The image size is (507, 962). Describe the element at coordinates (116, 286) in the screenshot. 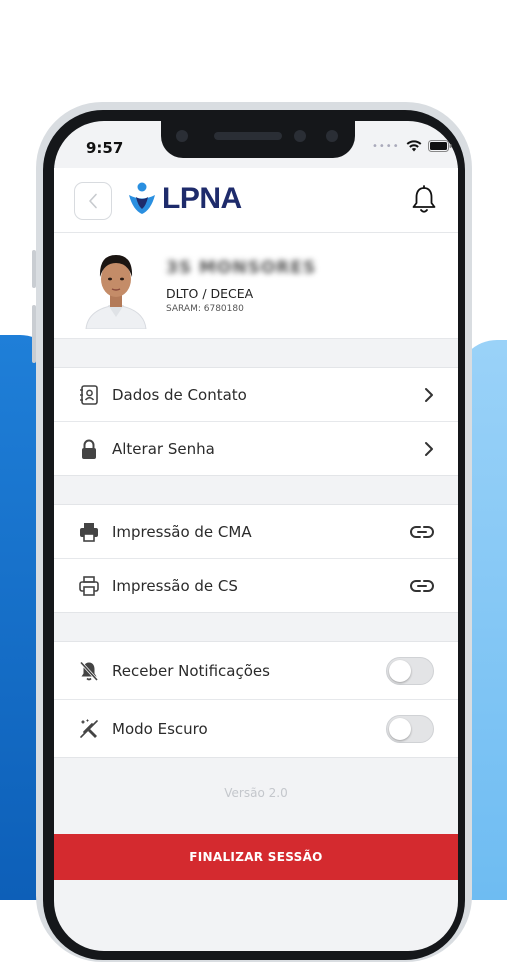

I see `avatar` at that location.